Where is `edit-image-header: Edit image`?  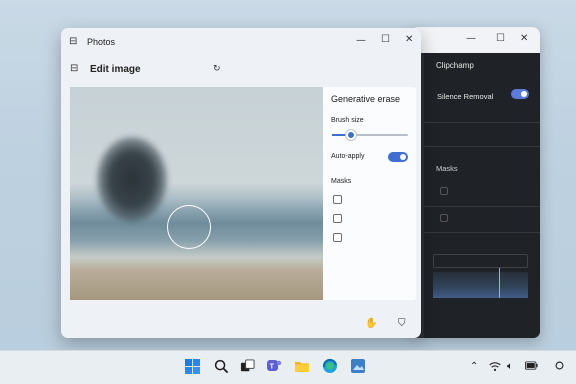 edit-image-header: Edit image is located at coordinates (115, 69).